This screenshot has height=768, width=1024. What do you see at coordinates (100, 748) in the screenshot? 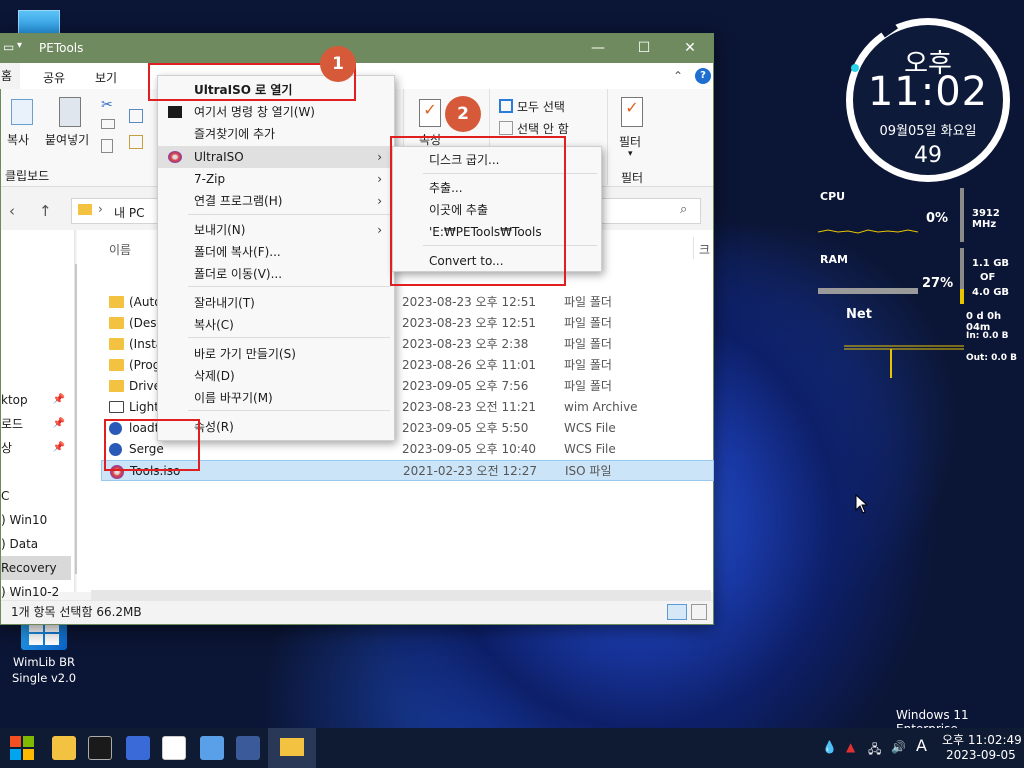
I see `taskbar-terminal-icon` at bounding box center [100, 748].